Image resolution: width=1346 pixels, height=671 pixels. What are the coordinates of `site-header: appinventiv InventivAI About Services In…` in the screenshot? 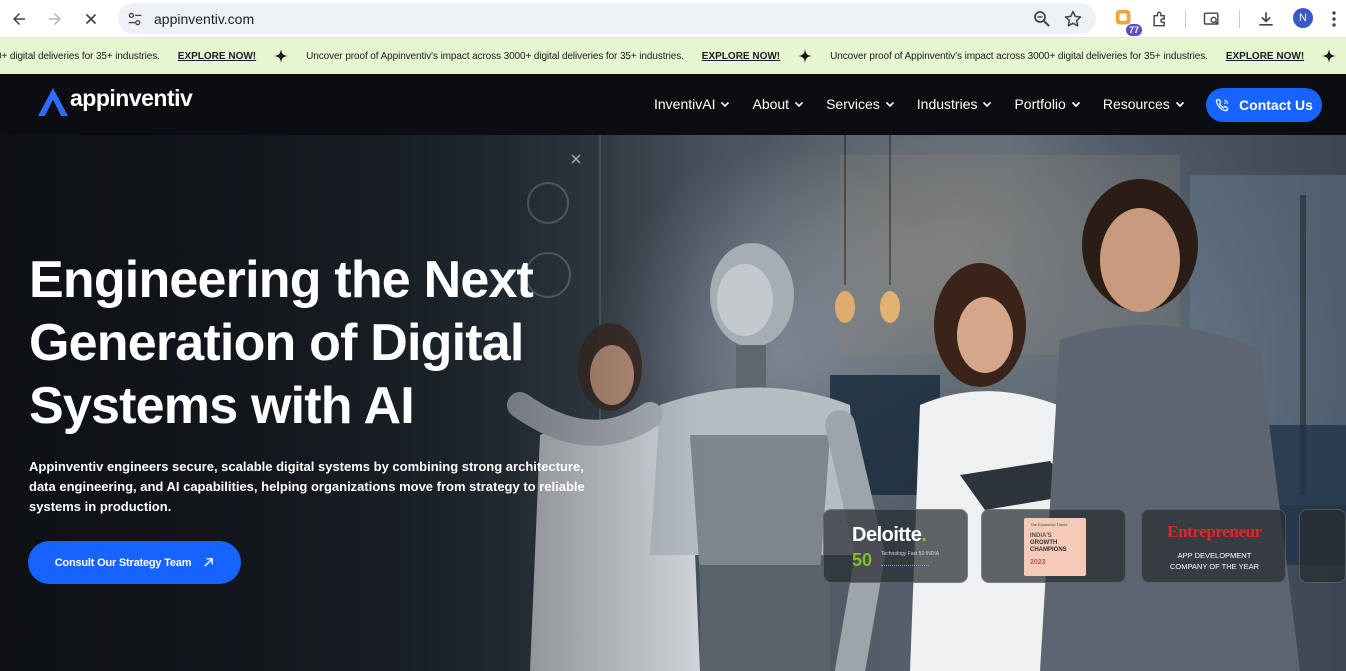 It's located at (673, 104).